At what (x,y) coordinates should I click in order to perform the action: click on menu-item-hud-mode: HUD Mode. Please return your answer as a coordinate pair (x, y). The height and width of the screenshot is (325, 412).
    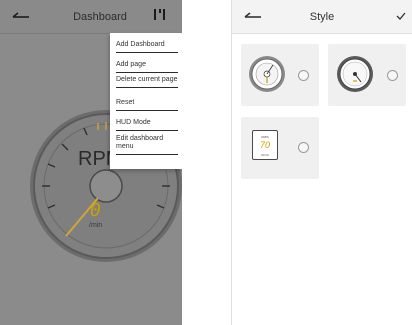
    Looking at the image, I should click on (147, 125).